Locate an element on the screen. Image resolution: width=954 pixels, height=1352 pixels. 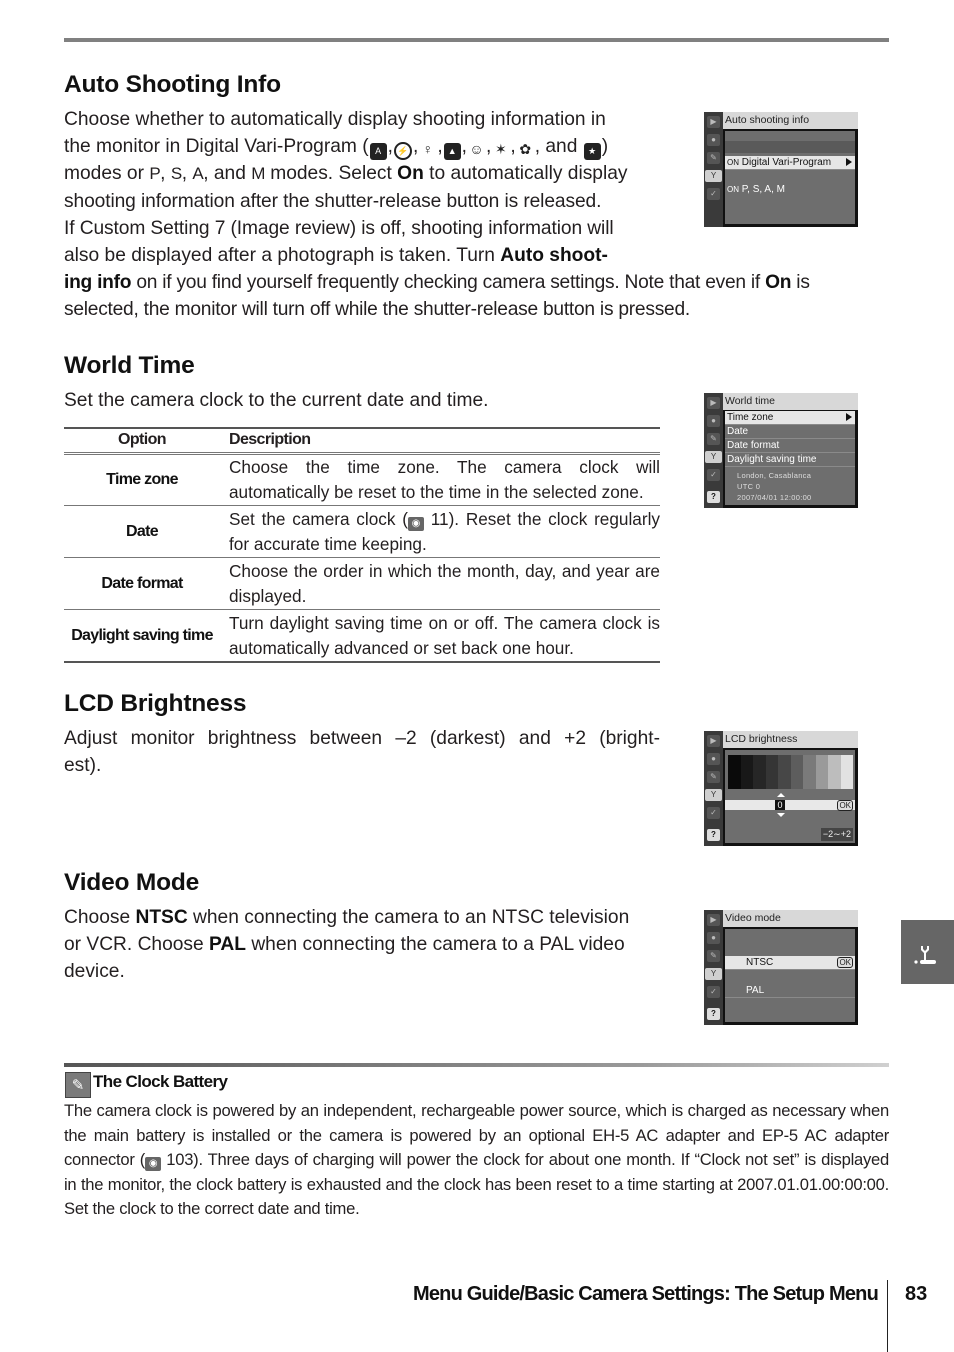
ntsc-bold: NTSC is located at coordinates (161, 917).